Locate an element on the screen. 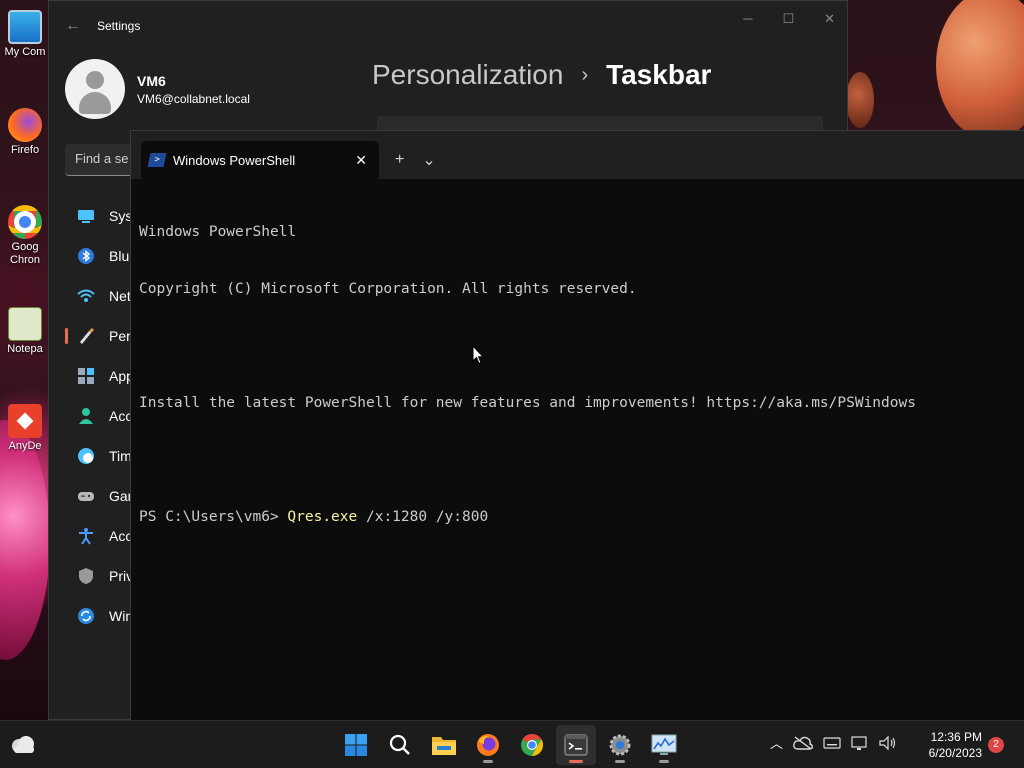 The height and width of the screenshot is (768, 1024). clock-time: 12:36 PM is located at coordinates (956, 737).